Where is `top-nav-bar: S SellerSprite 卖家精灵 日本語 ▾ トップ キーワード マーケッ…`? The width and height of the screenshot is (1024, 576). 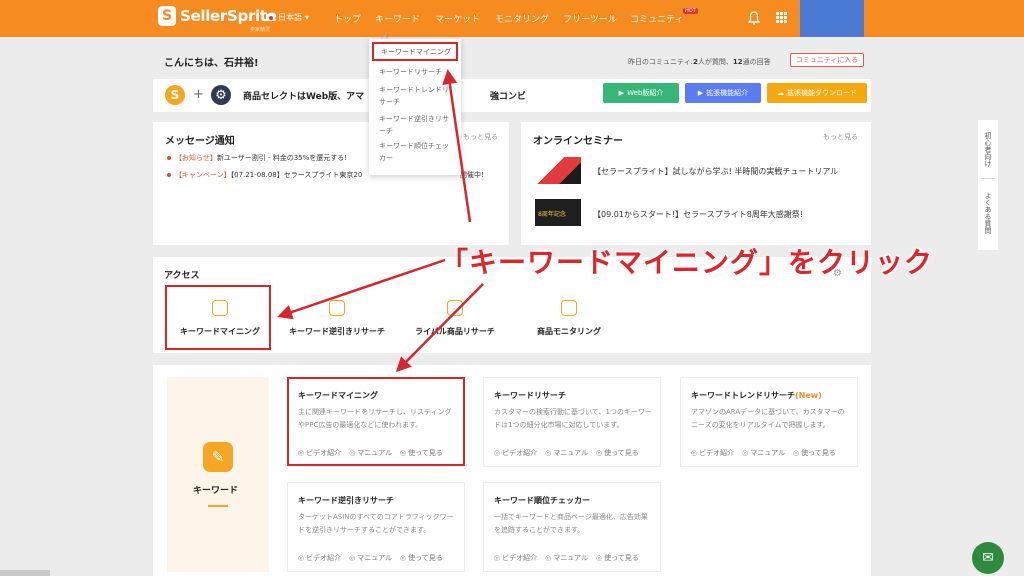 top-nav-bar: S SellerSprite 卖家精灵 日本語 ▾ トップ キーワード マーケッ… is located at coordinates (512, 18).